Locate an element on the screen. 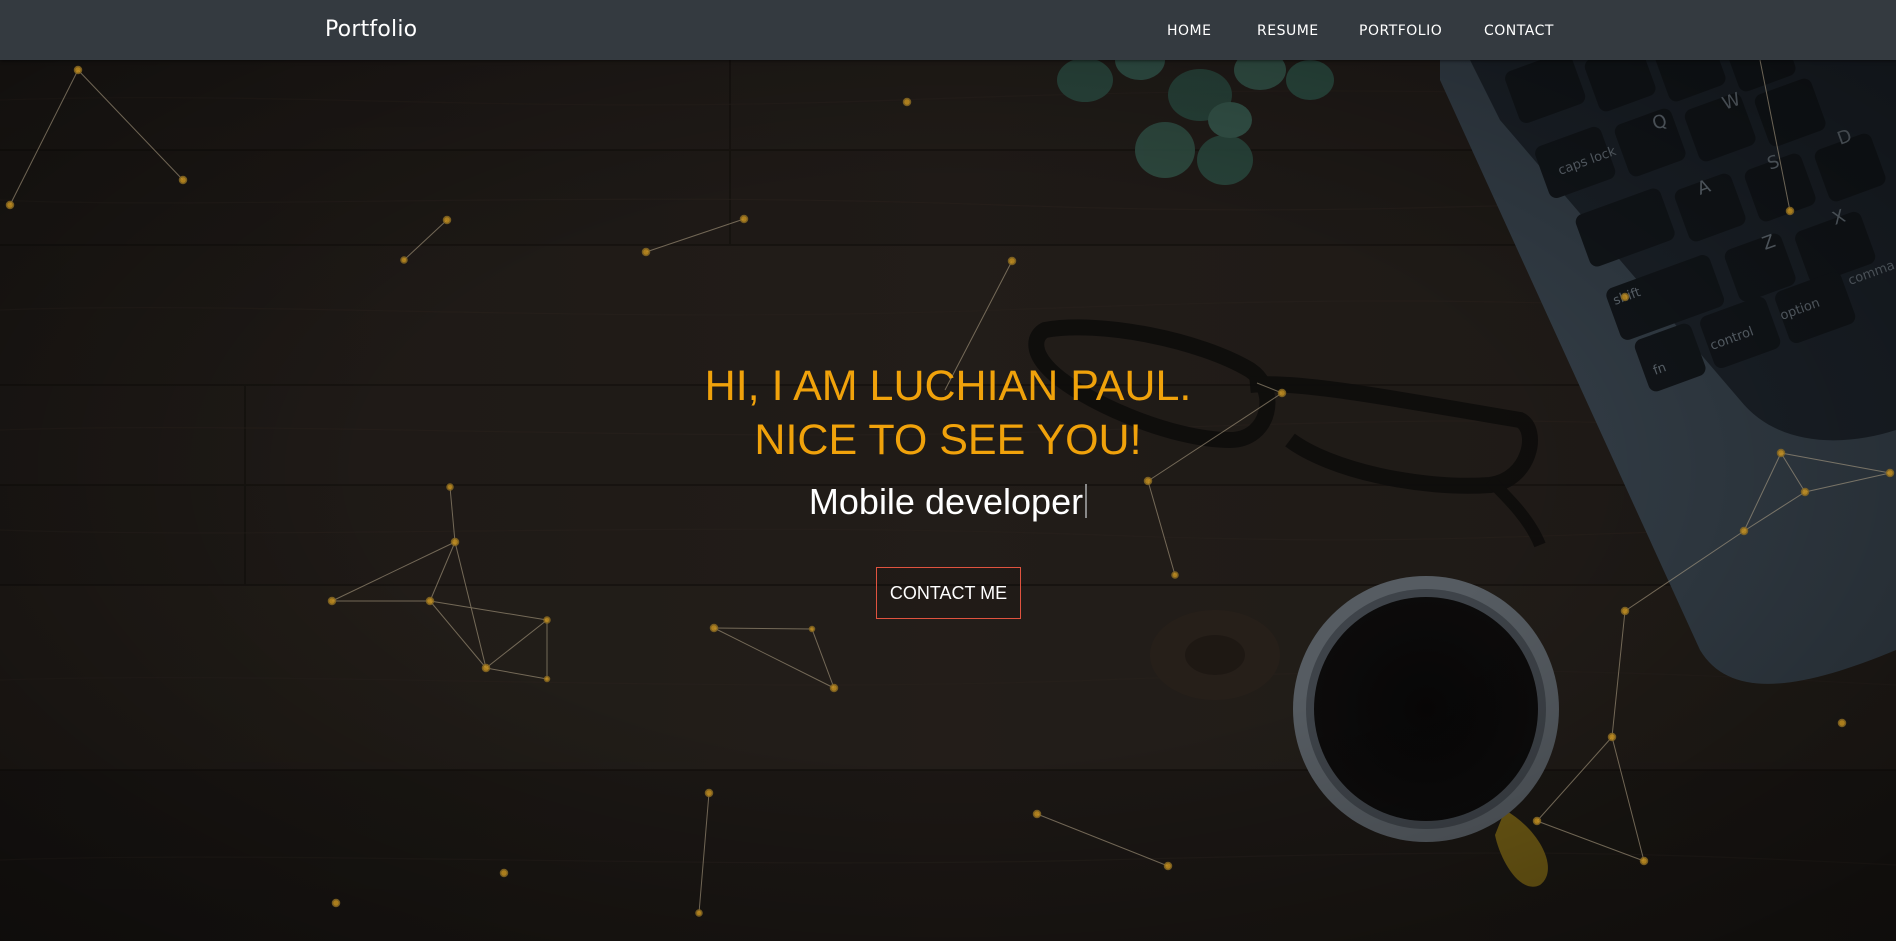 The width and height of the screenshot is (1896, 941). typed-text: Mobile developer is located at coordinates (946, 501).